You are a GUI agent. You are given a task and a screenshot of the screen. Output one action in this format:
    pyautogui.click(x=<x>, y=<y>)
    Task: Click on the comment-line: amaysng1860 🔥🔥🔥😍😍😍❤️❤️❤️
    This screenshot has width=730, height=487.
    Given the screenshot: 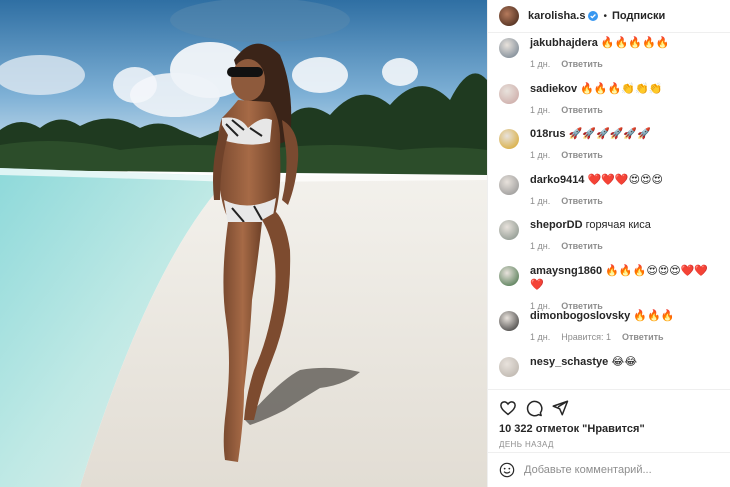 What is the action you would take?
    pyautogui.click(x=625, y=278)
    